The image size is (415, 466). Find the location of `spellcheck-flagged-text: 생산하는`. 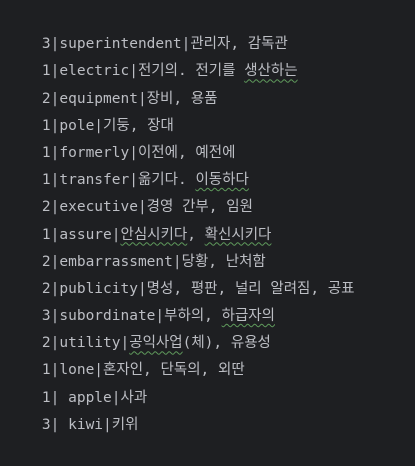

spellcheck-flagged-text: 생산하는 is located at coordinates (271, 71).